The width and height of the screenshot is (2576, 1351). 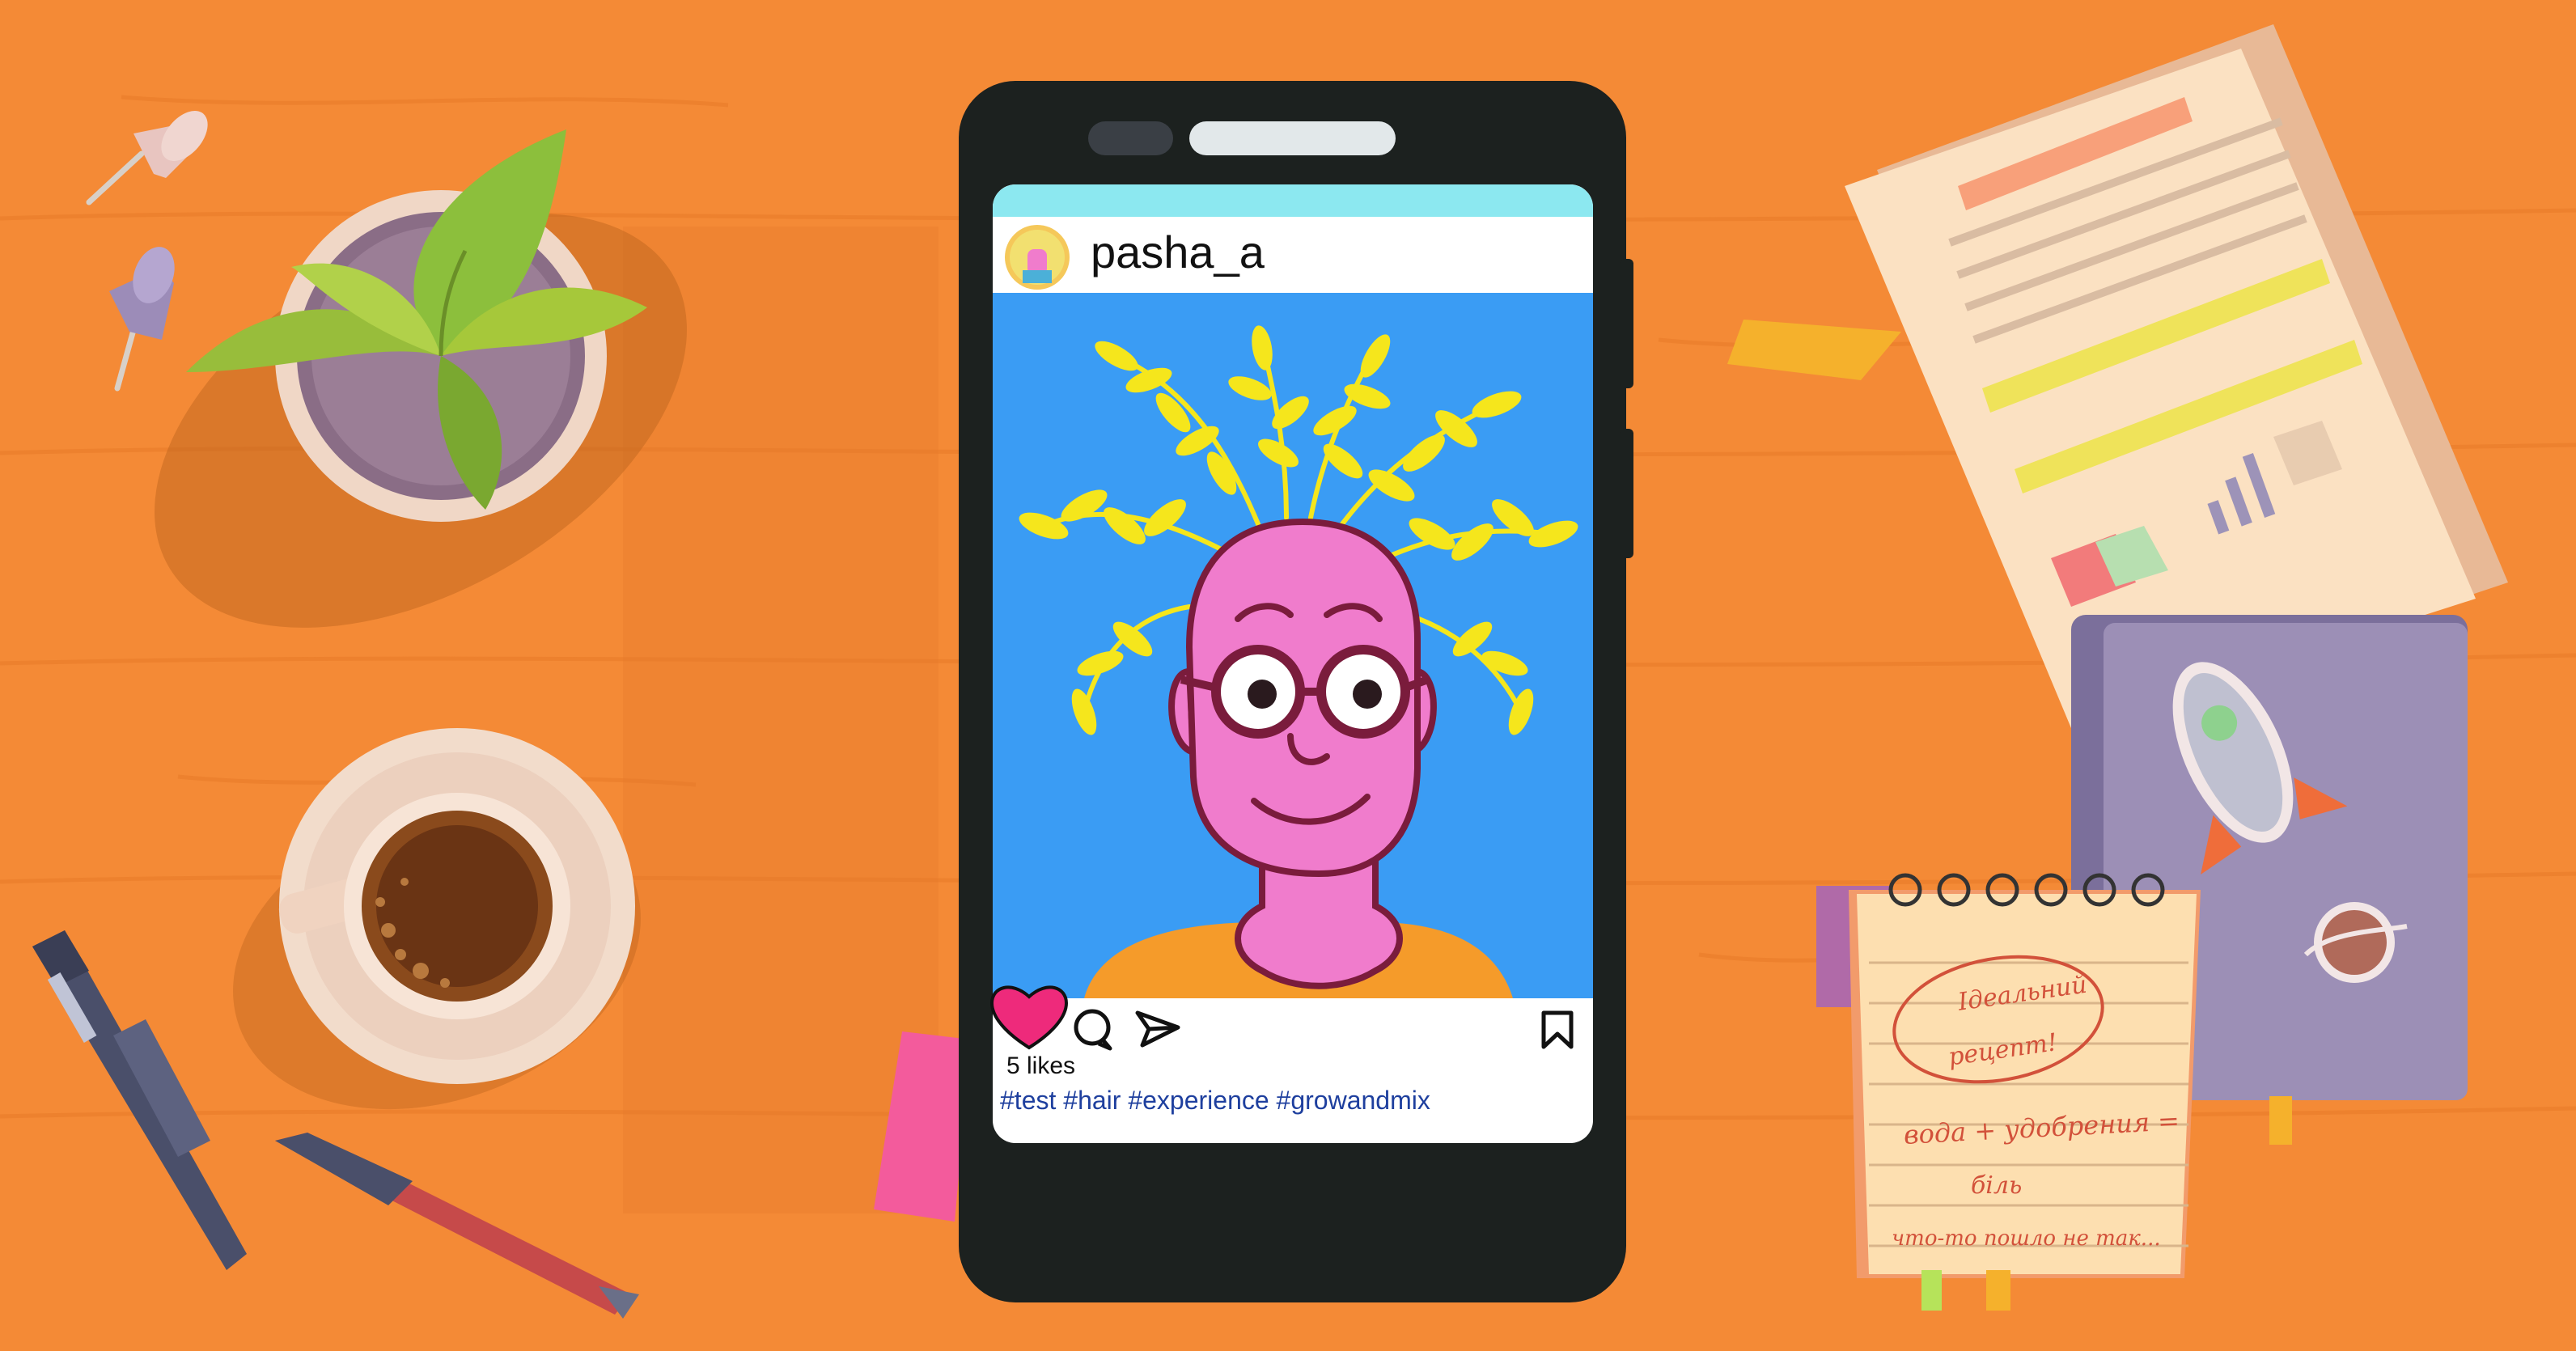 I want to click on likes-count: 5 likes, so click(x=1040, y=1066).